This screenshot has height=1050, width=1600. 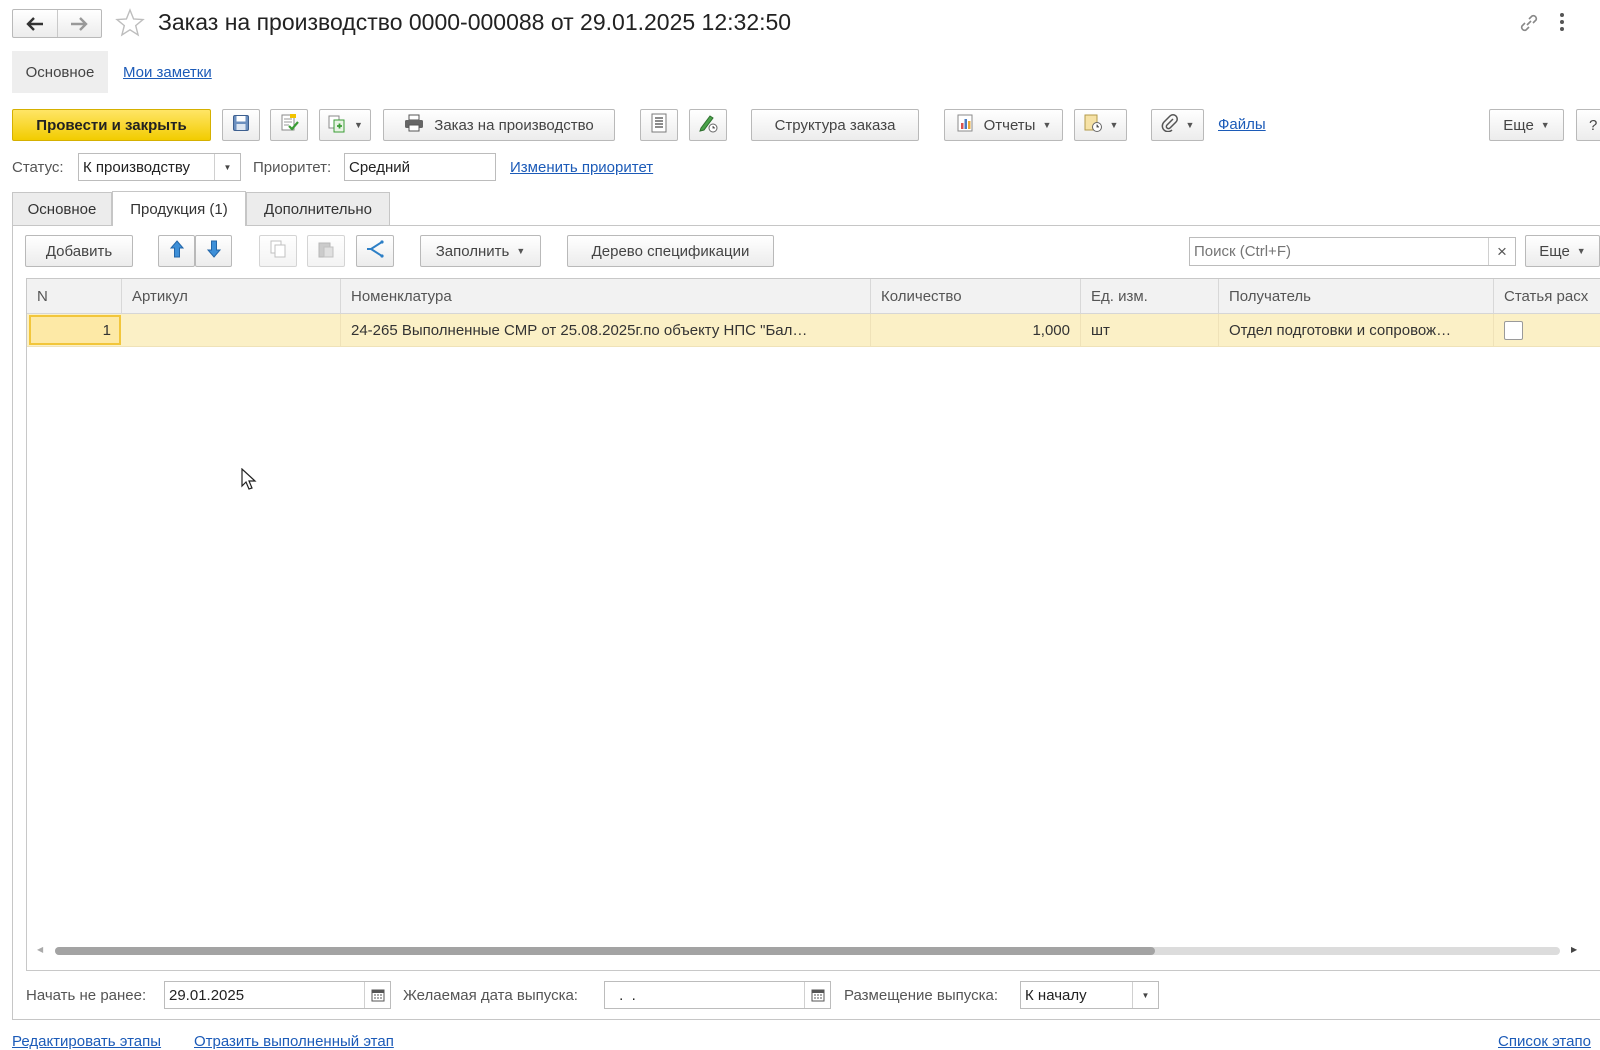 I want to click on move-down-button, so click(x=213, y=251).